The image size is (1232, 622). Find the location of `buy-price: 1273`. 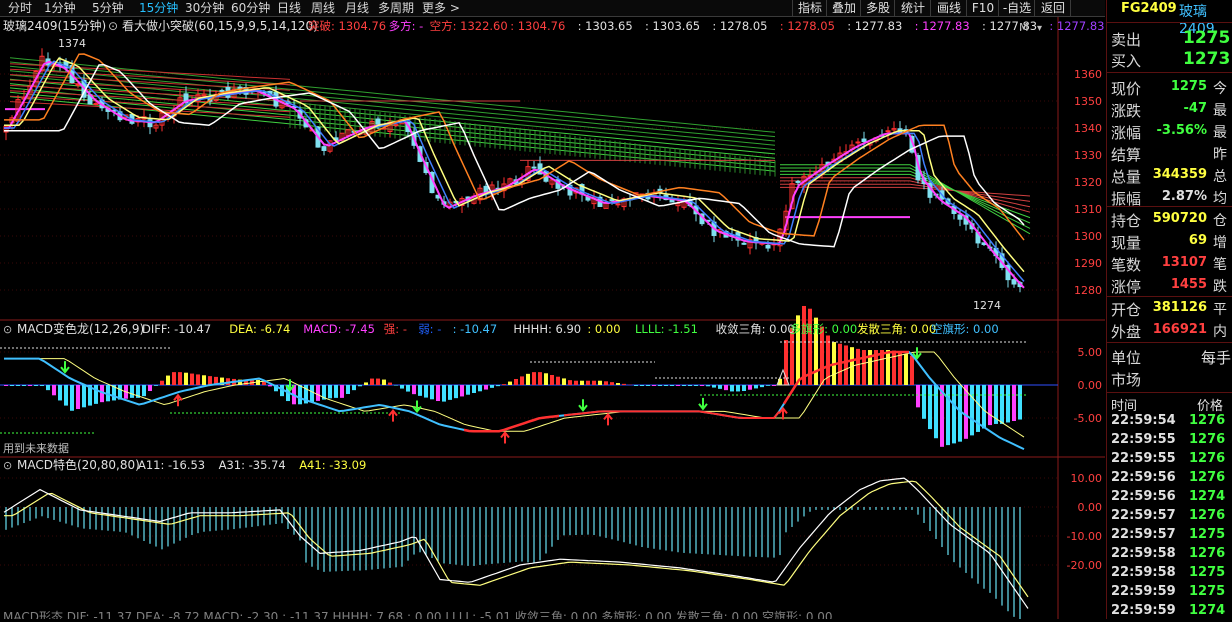

buy-price: 1273 is located at coordinates (1206, 59).